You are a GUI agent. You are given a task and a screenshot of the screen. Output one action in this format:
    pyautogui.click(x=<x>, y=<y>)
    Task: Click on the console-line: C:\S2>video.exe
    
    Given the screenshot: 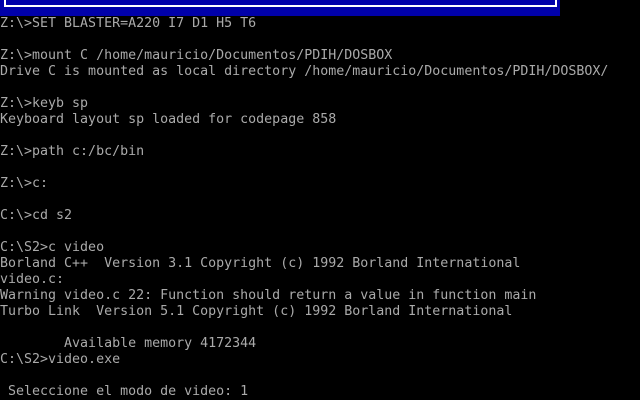 What is the action you would take?
    pyautogui.click(x=60, y=359)
    